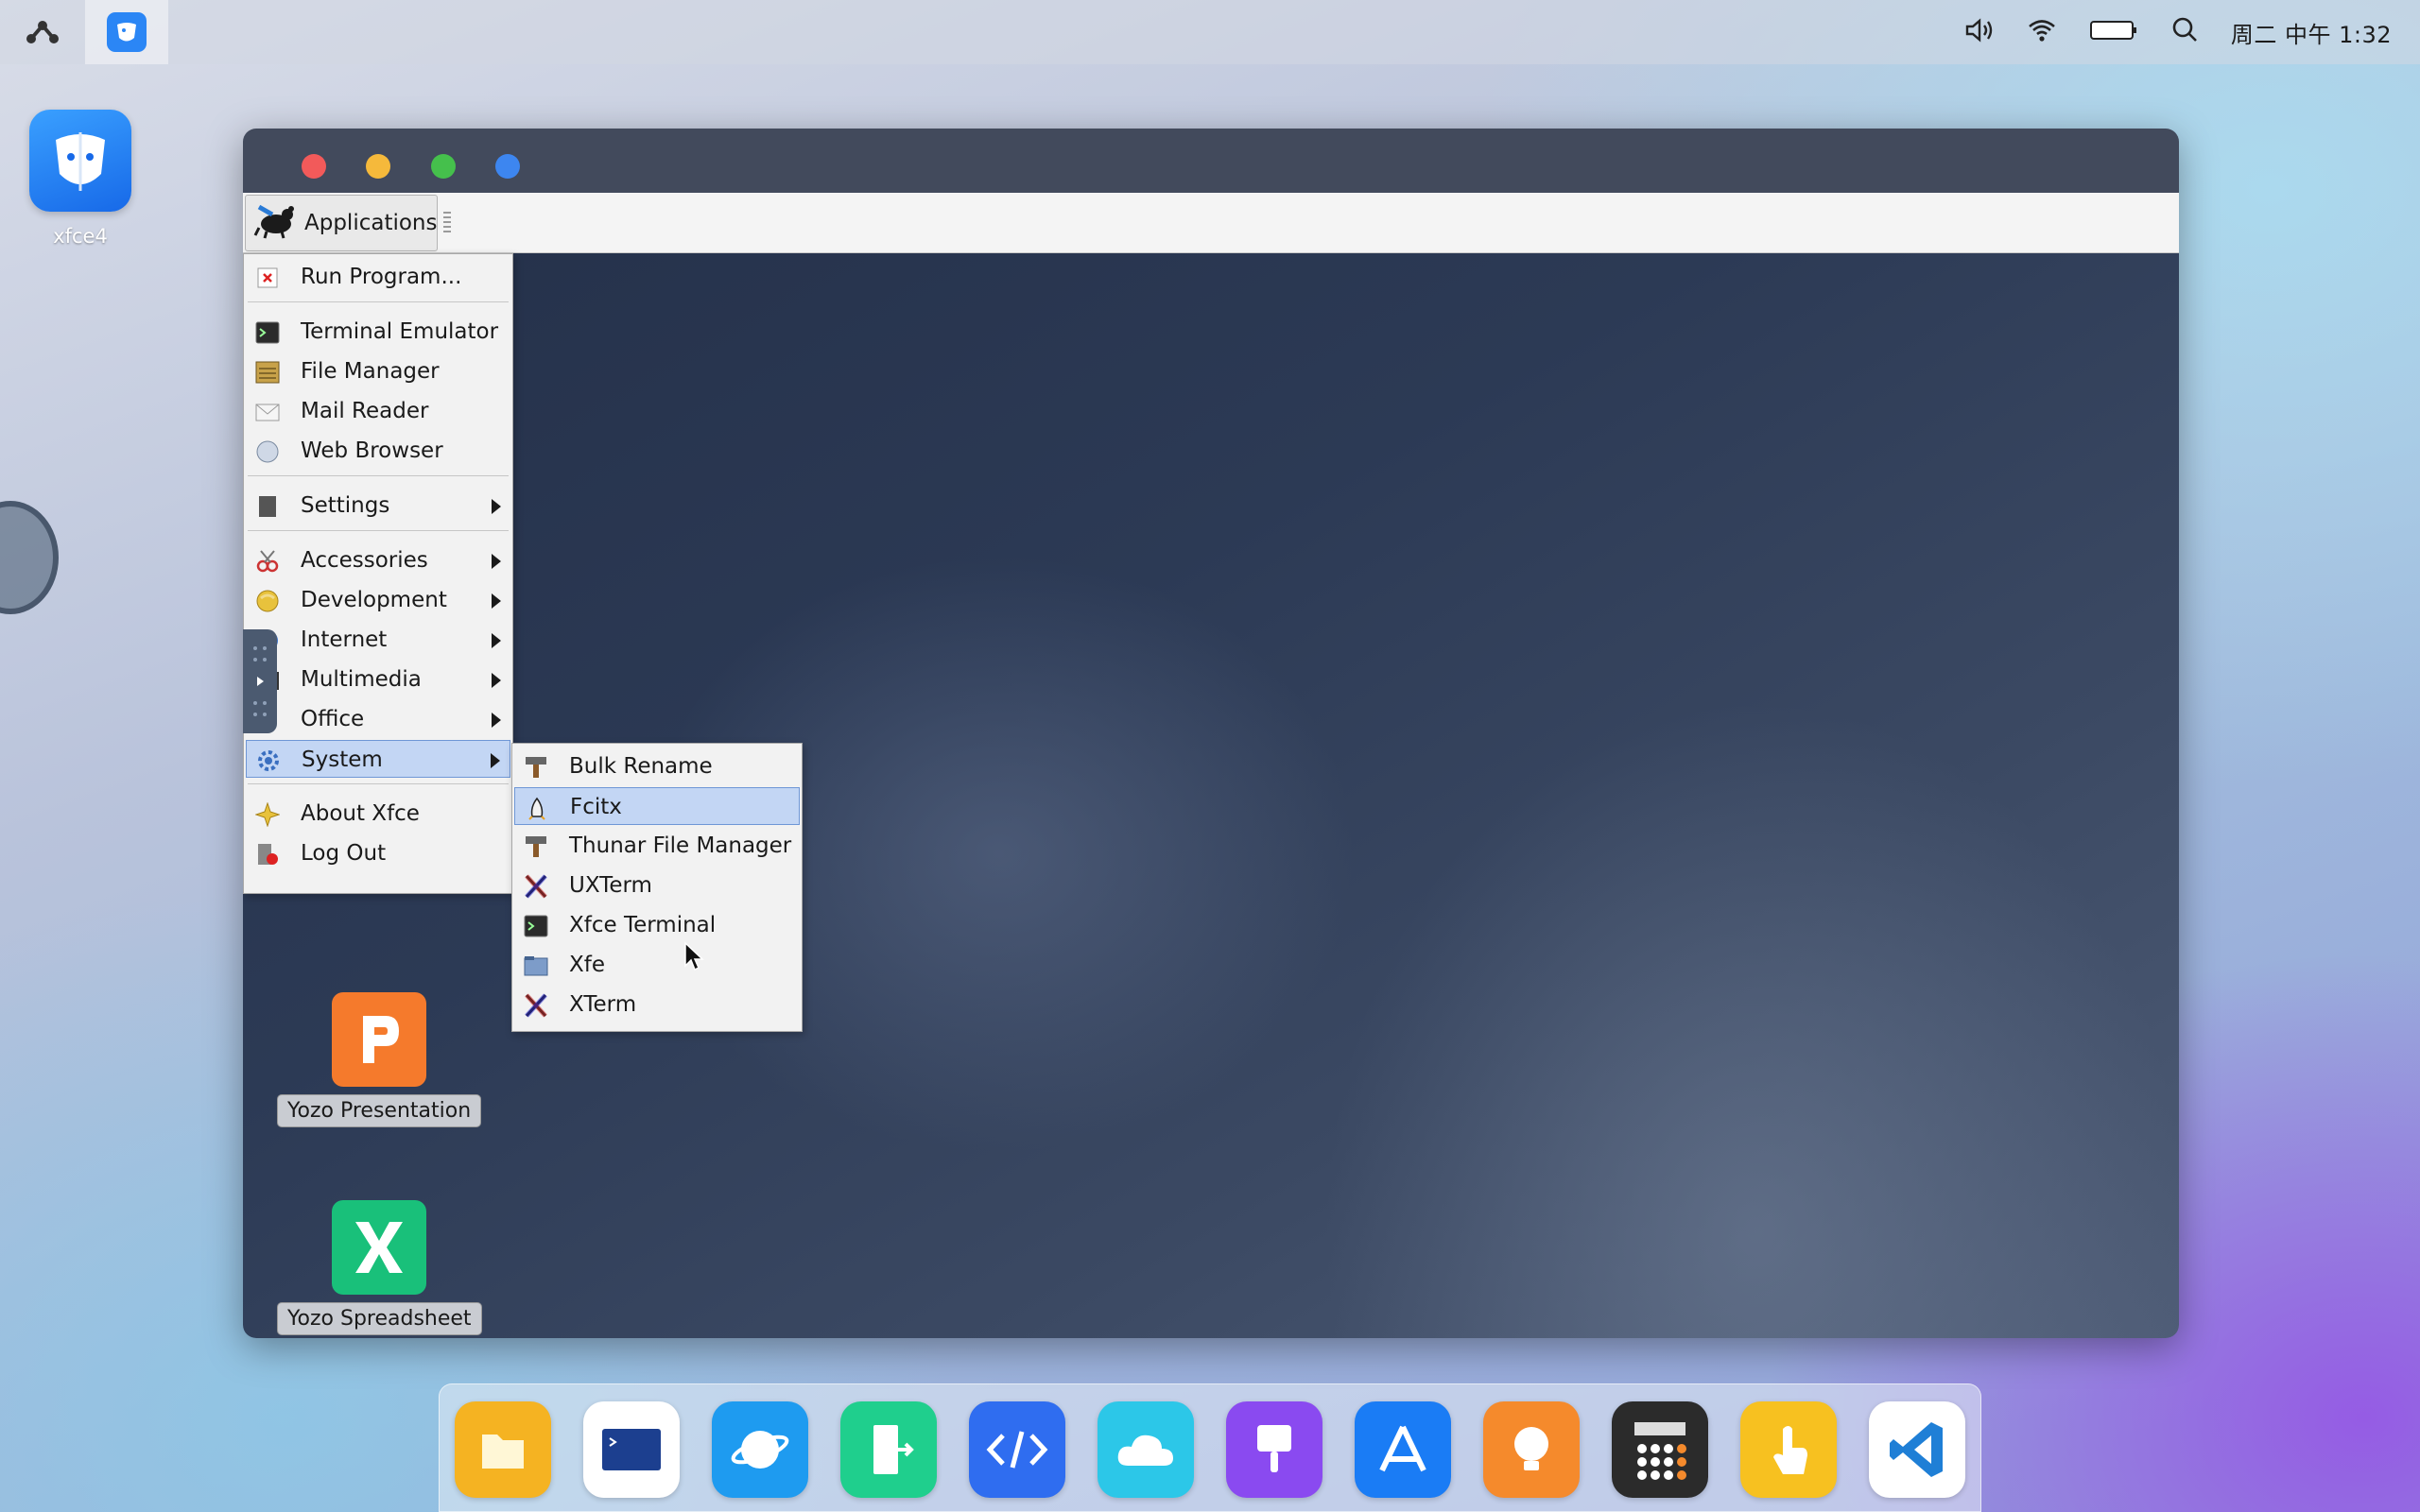 The height and width of the screenshot is (1512, 2420). What do you see at coordinates (536, 1005) in the screenshot?
I see `xterm-icon` at bounding box center [536, 1005].